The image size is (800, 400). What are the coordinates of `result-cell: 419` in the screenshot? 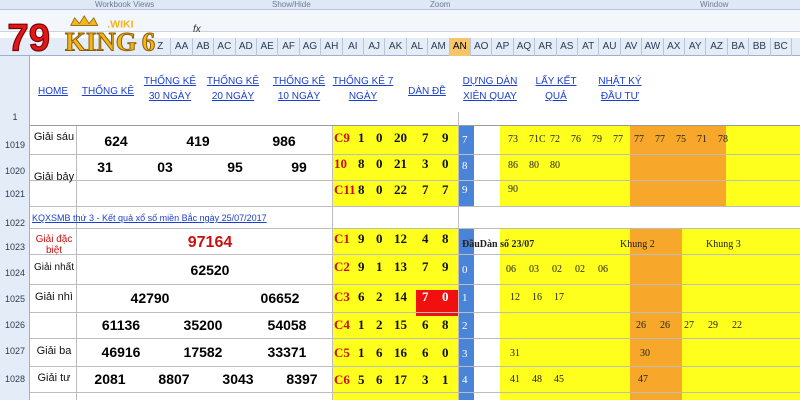 It's located at (198, 141).